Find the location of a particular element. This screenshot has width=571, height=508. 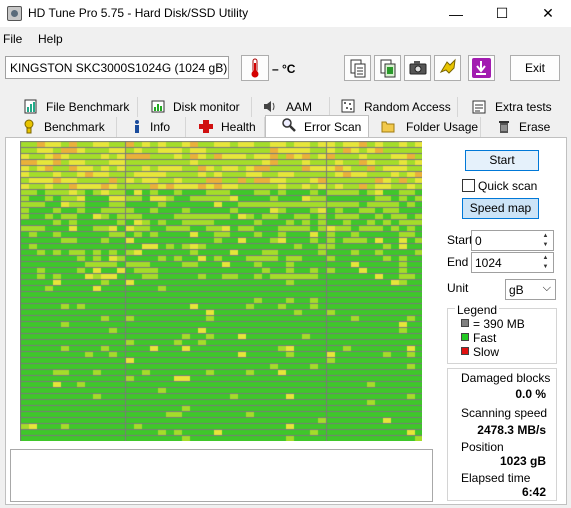

copy-screenshot-button is located at coordinates (387, 68).